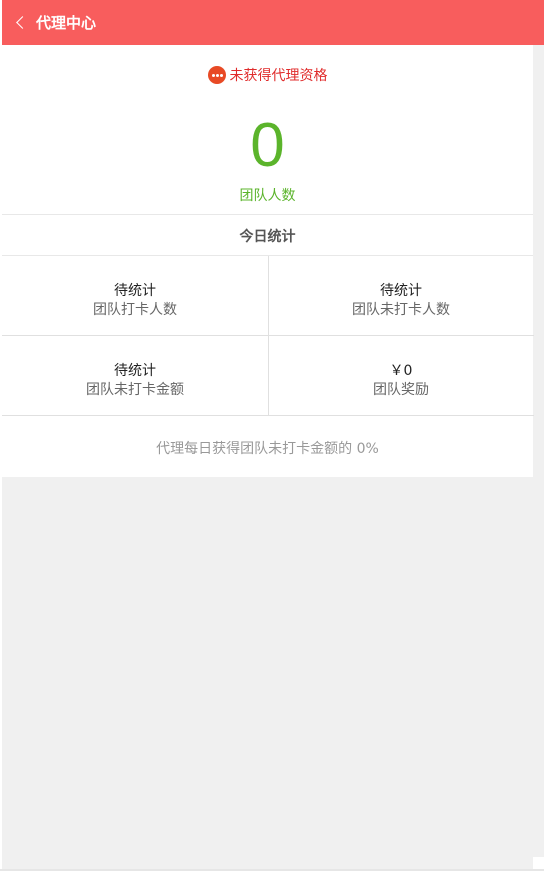 The width and height of the screenshot is (544, 871). I want to click on scrollbar-corner, so click(538, 863).